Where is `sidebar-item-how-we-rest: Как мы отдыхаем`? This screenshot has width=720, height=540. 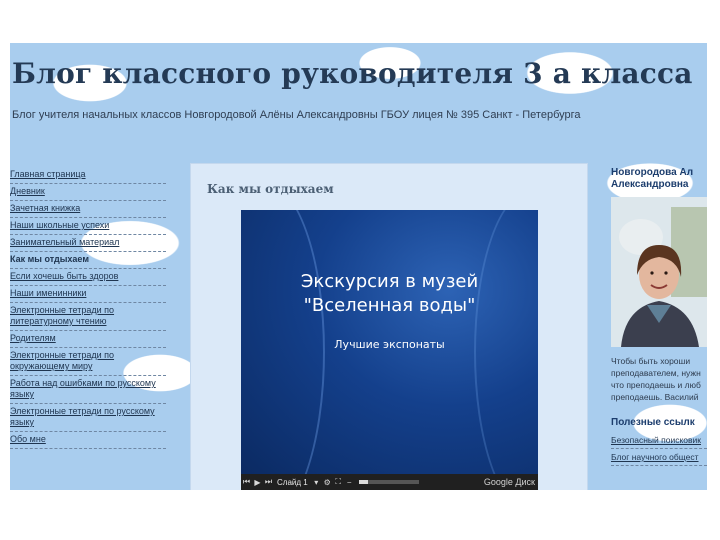 sidebar-item-how-we-rest: Как мы отдыхаем is located at coordinates (88, 260).